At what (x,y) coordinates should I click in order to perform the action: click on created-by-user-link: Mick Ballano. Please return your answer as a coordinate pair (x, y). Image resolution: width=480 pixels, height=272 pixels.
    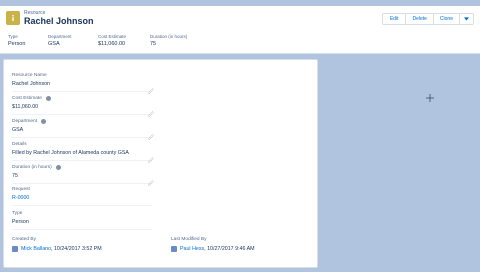
    Looking at the image, I should click on (36, 249).